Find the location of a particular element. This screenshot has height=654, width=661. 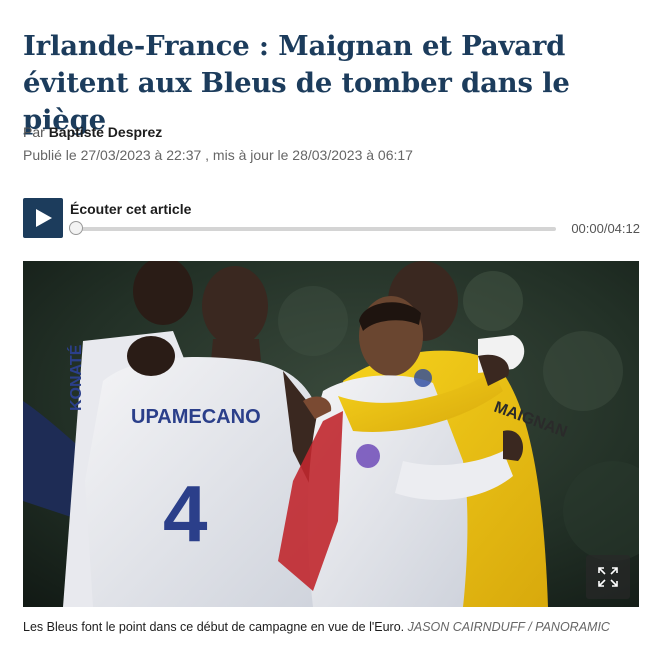

author-link: Baptiste Desprez is located at coordinates (106, 132).